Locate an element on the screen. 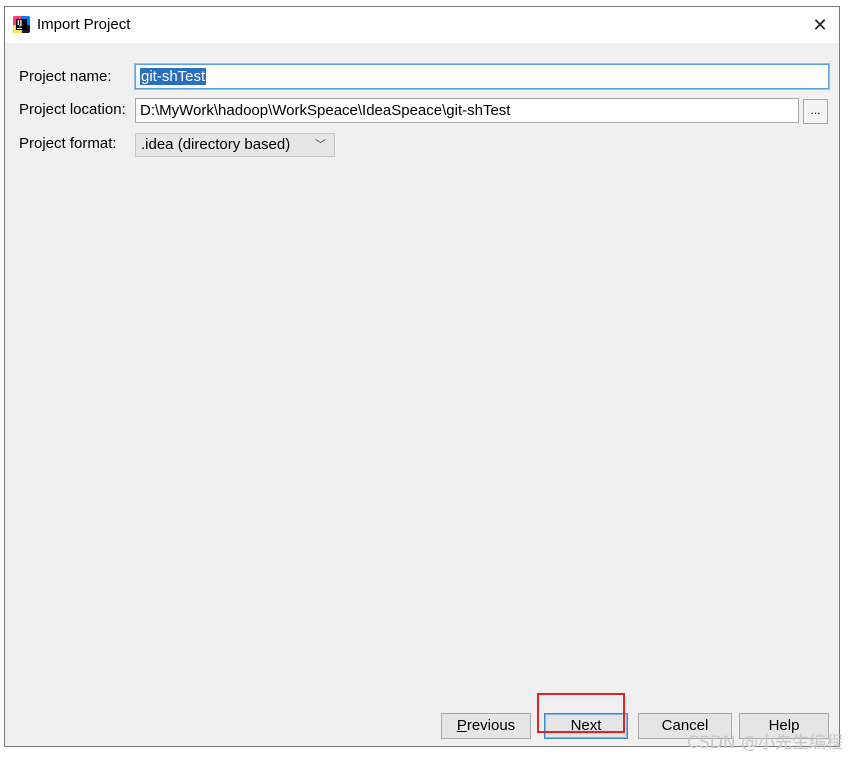 This screenshot has width=855, height=759. project-name-value: git-shTest is located at coordinates (173, 76).